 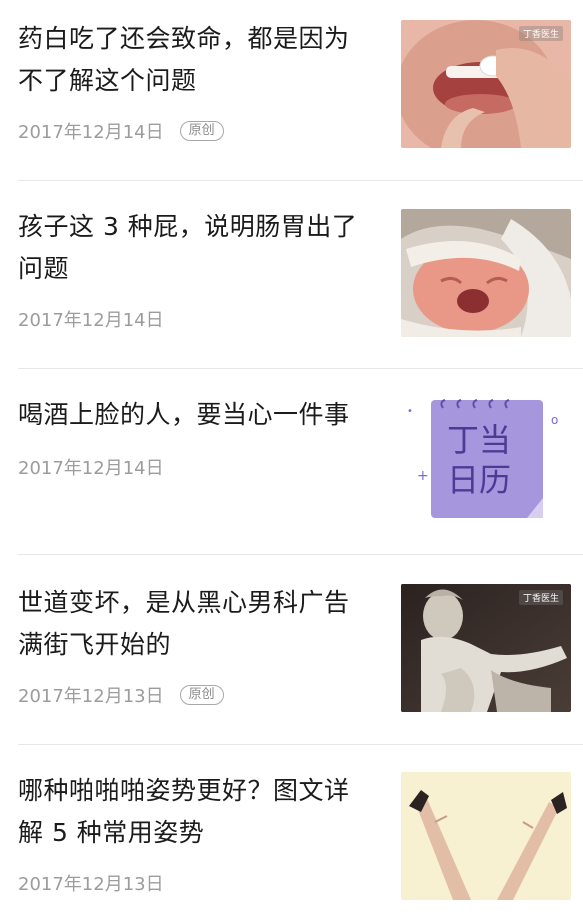 I want to click on statue-image: 丁香医生, so click(x=486, y=648).